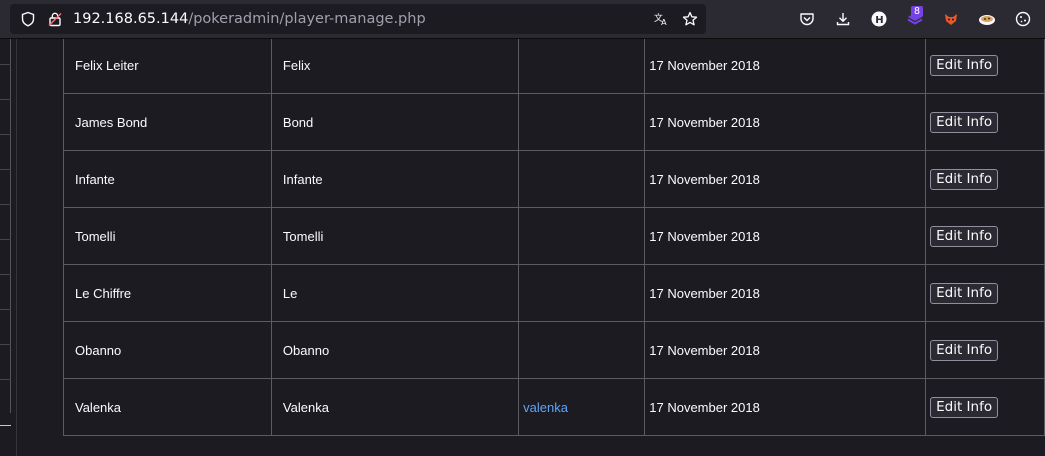  What do you see at coordinates (167, 66) in the screenshot?
I see `player-name: Felix Leiter` at bounding box center [167, 66].